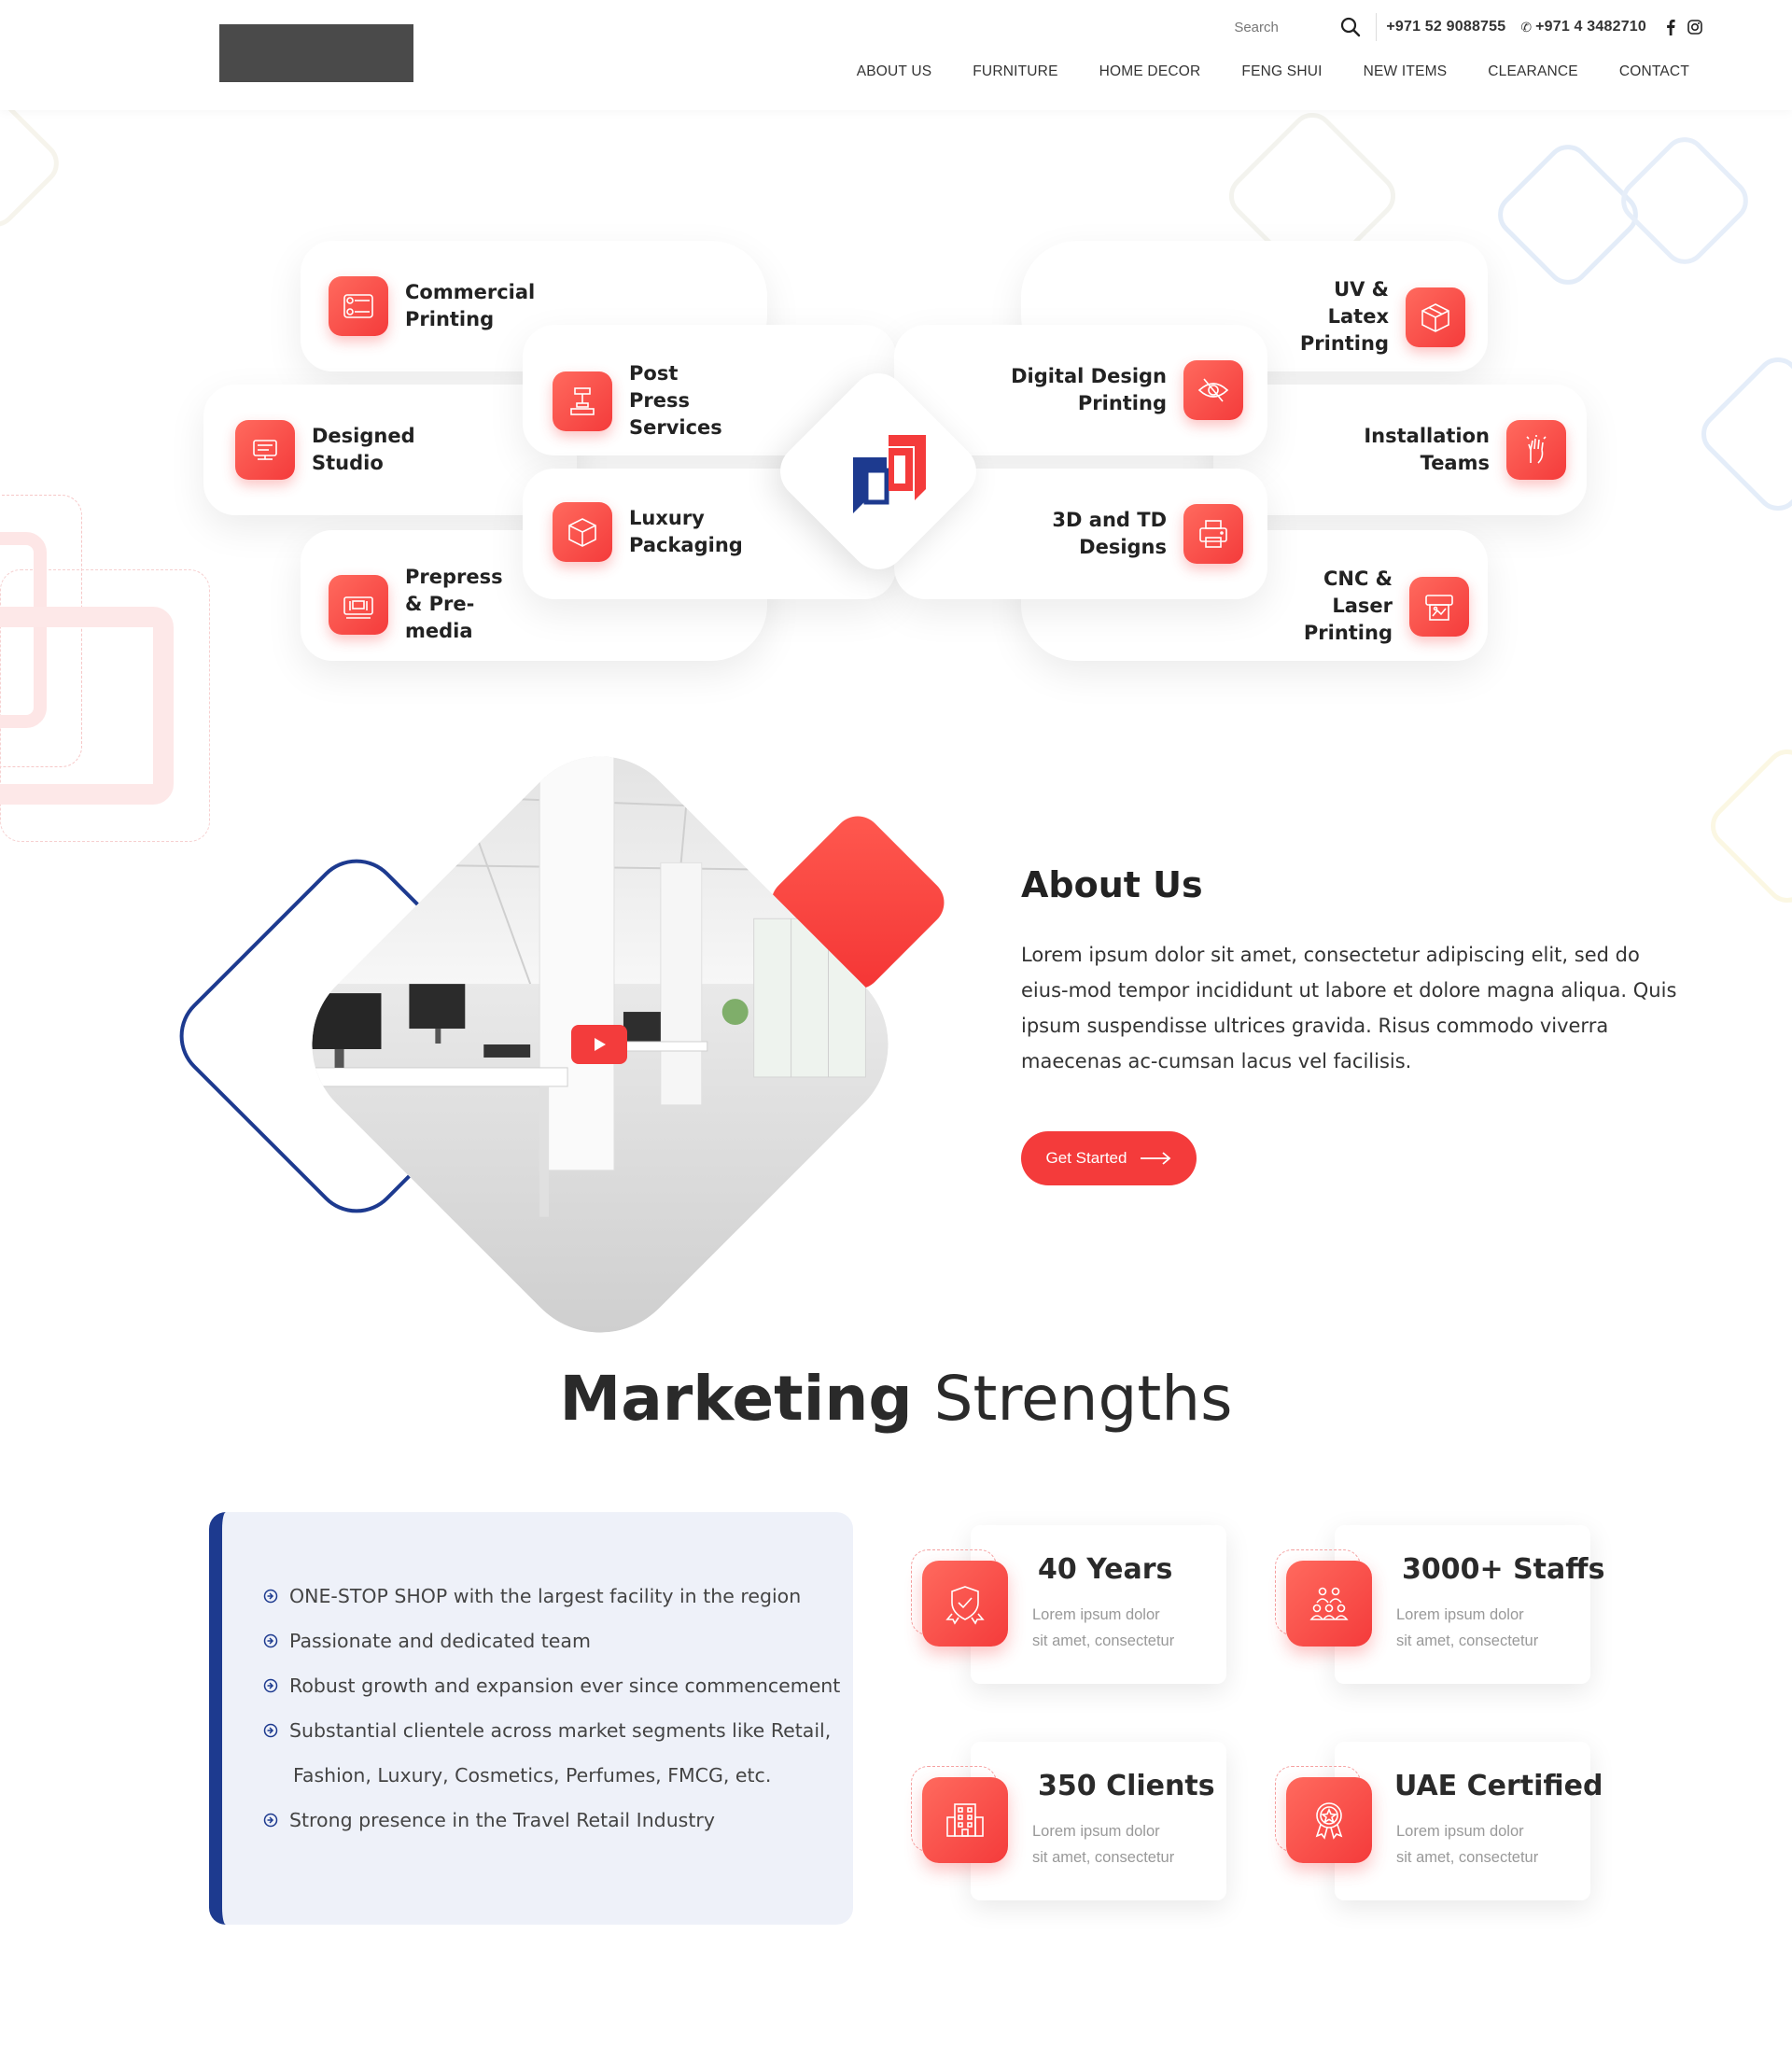 Image resolution: width=1792 pixels, height=2046 pixels. What do you see at coordinates (894, 71) in the screenshot?
I see `nav-about-us: ABOUT US` at bounding box center [894, 71].